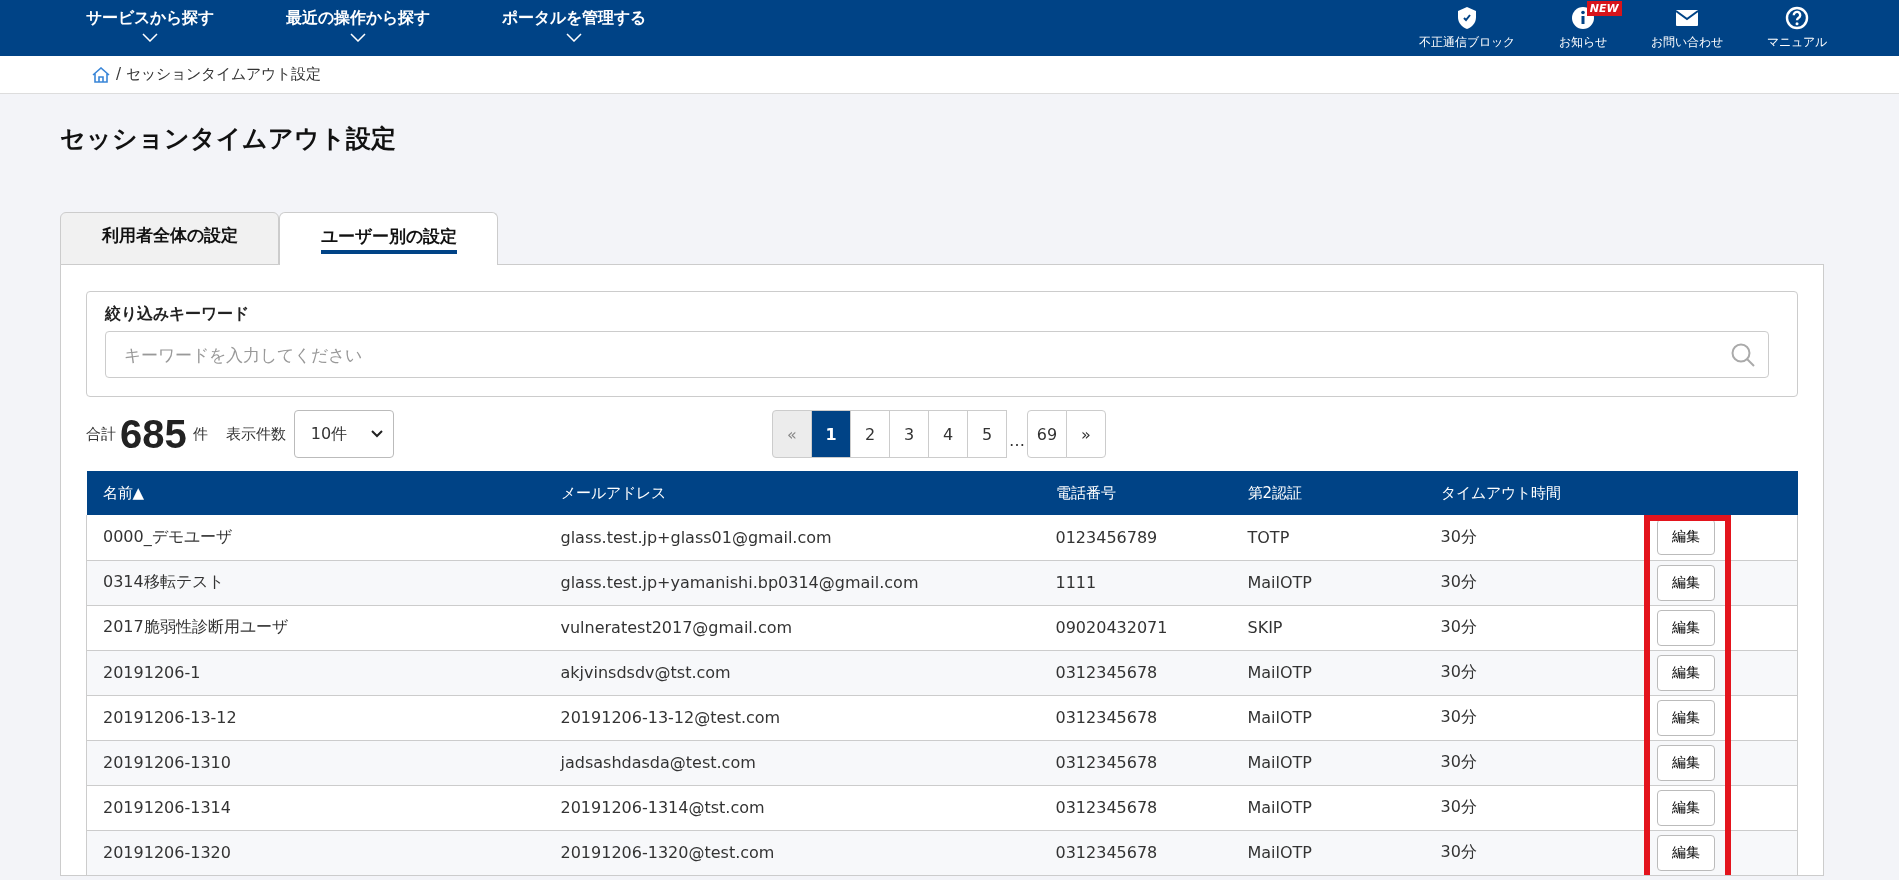 This screenshot has height=880, width=1899. Describe the element at coordinates (1086, 434) in the screenshot. I see `next-page-button: »` at that location.